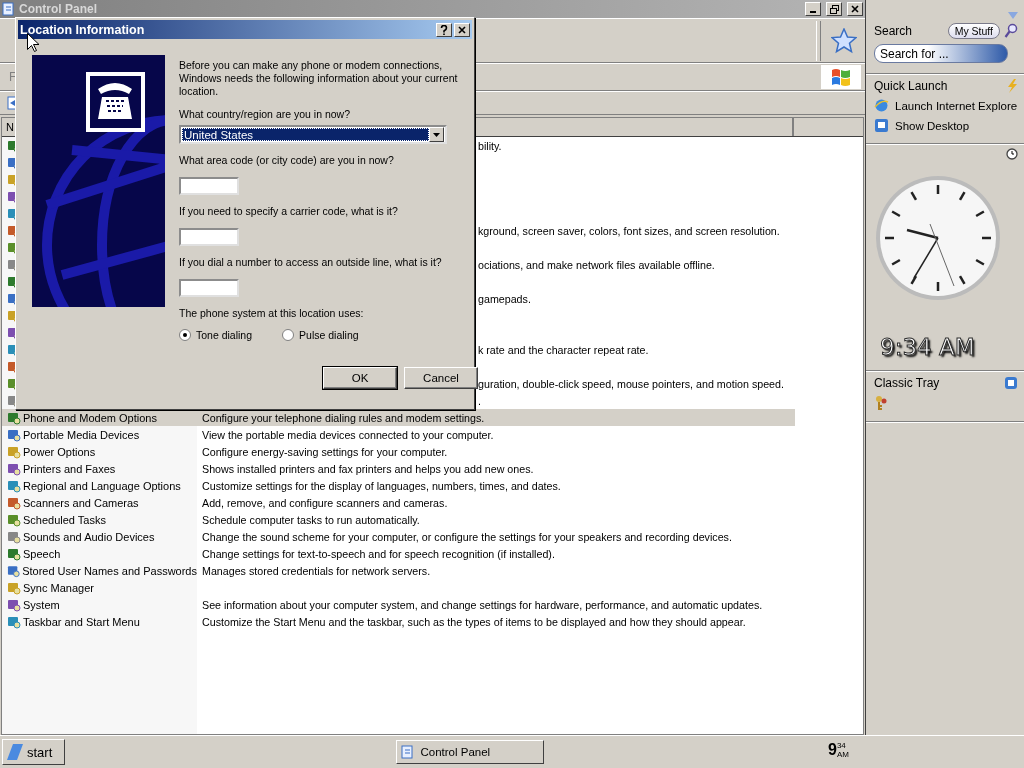  Describe the element at coordinates (473, 621) in the screenshot. I see `applet-description: Customize the Start Menu and the taskbar, such as the types of items to be displayed and how they should appear.` at that location.